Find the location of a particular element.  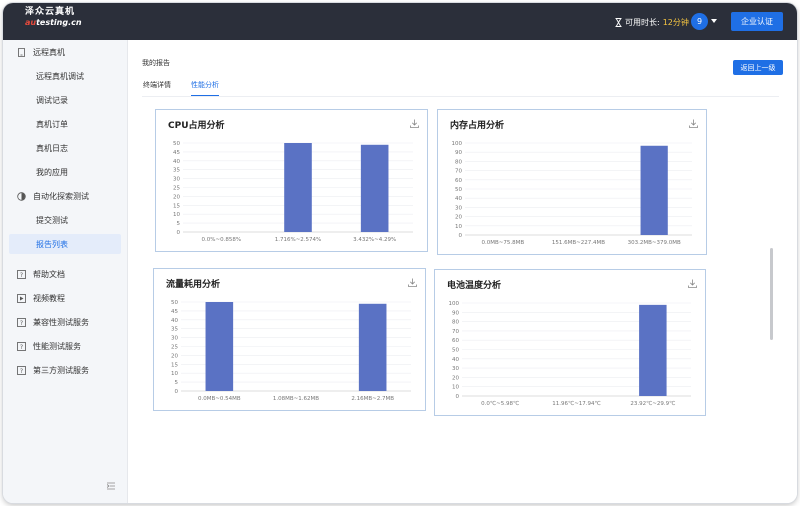

x-tick-label: 1.08MB~1.62MB is located at coordinates (296, 399).